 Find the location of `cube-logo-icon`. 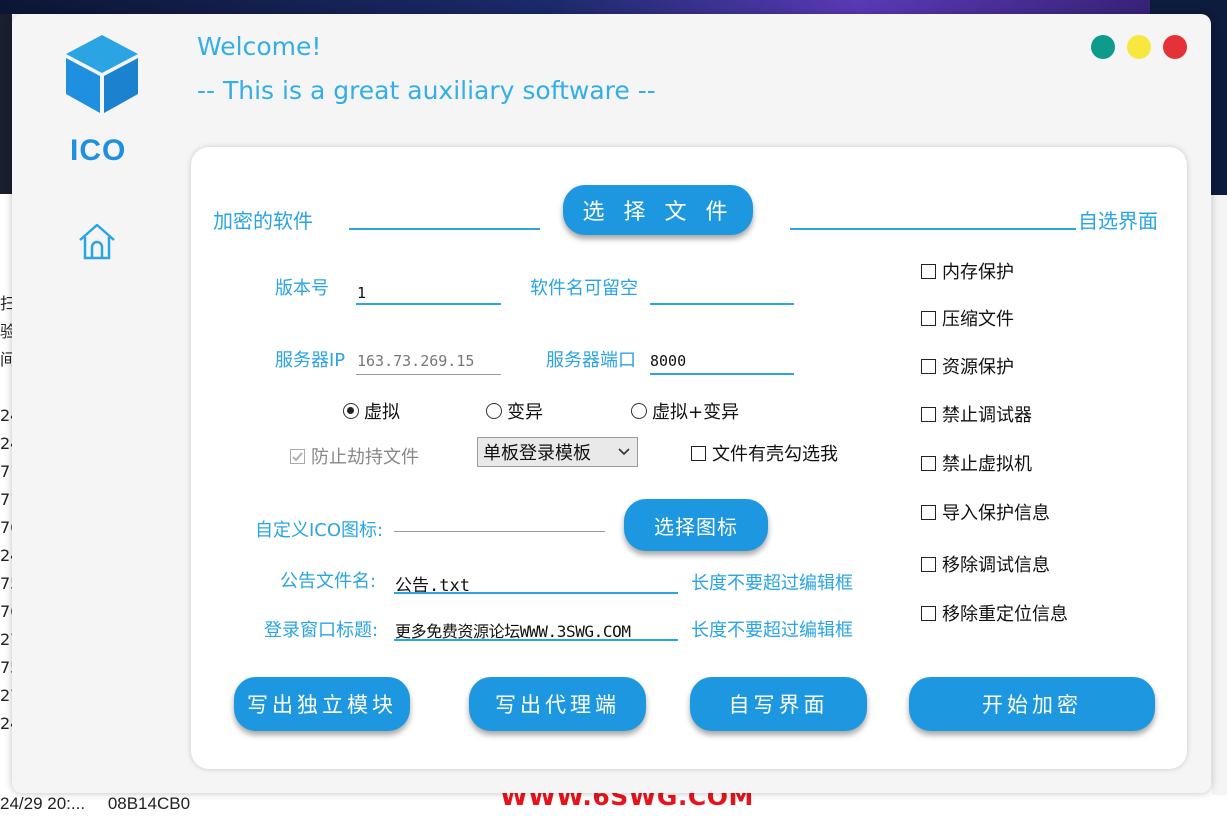

cube-logo-icon is located at coordinates (102, 74).